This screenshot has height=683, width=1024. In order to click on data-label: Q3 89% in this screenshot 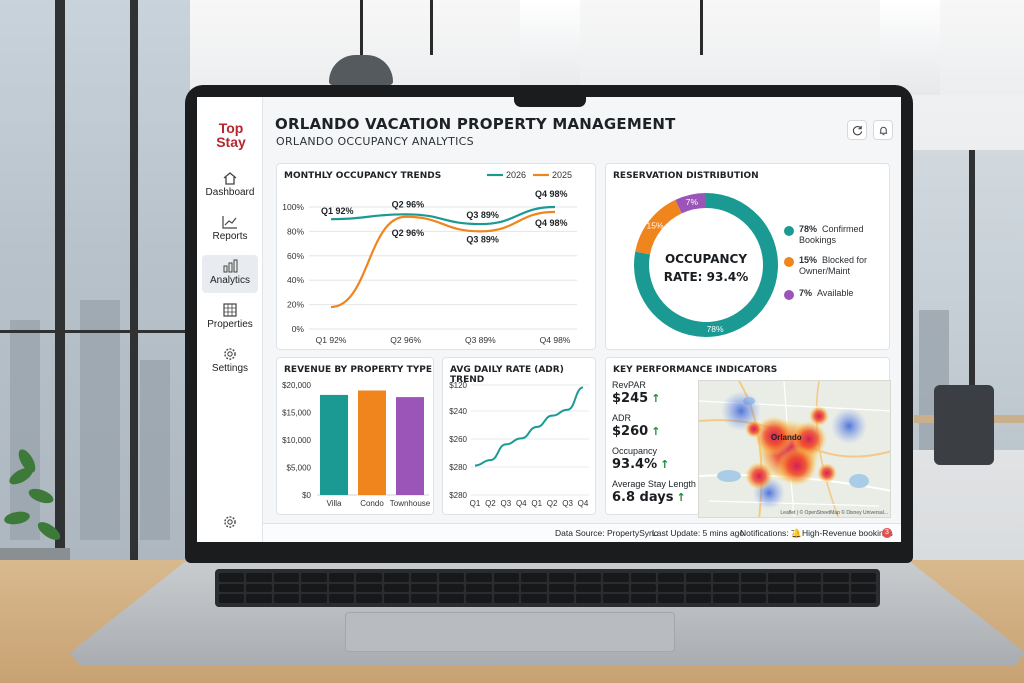, I will do `click(482, 239)`.